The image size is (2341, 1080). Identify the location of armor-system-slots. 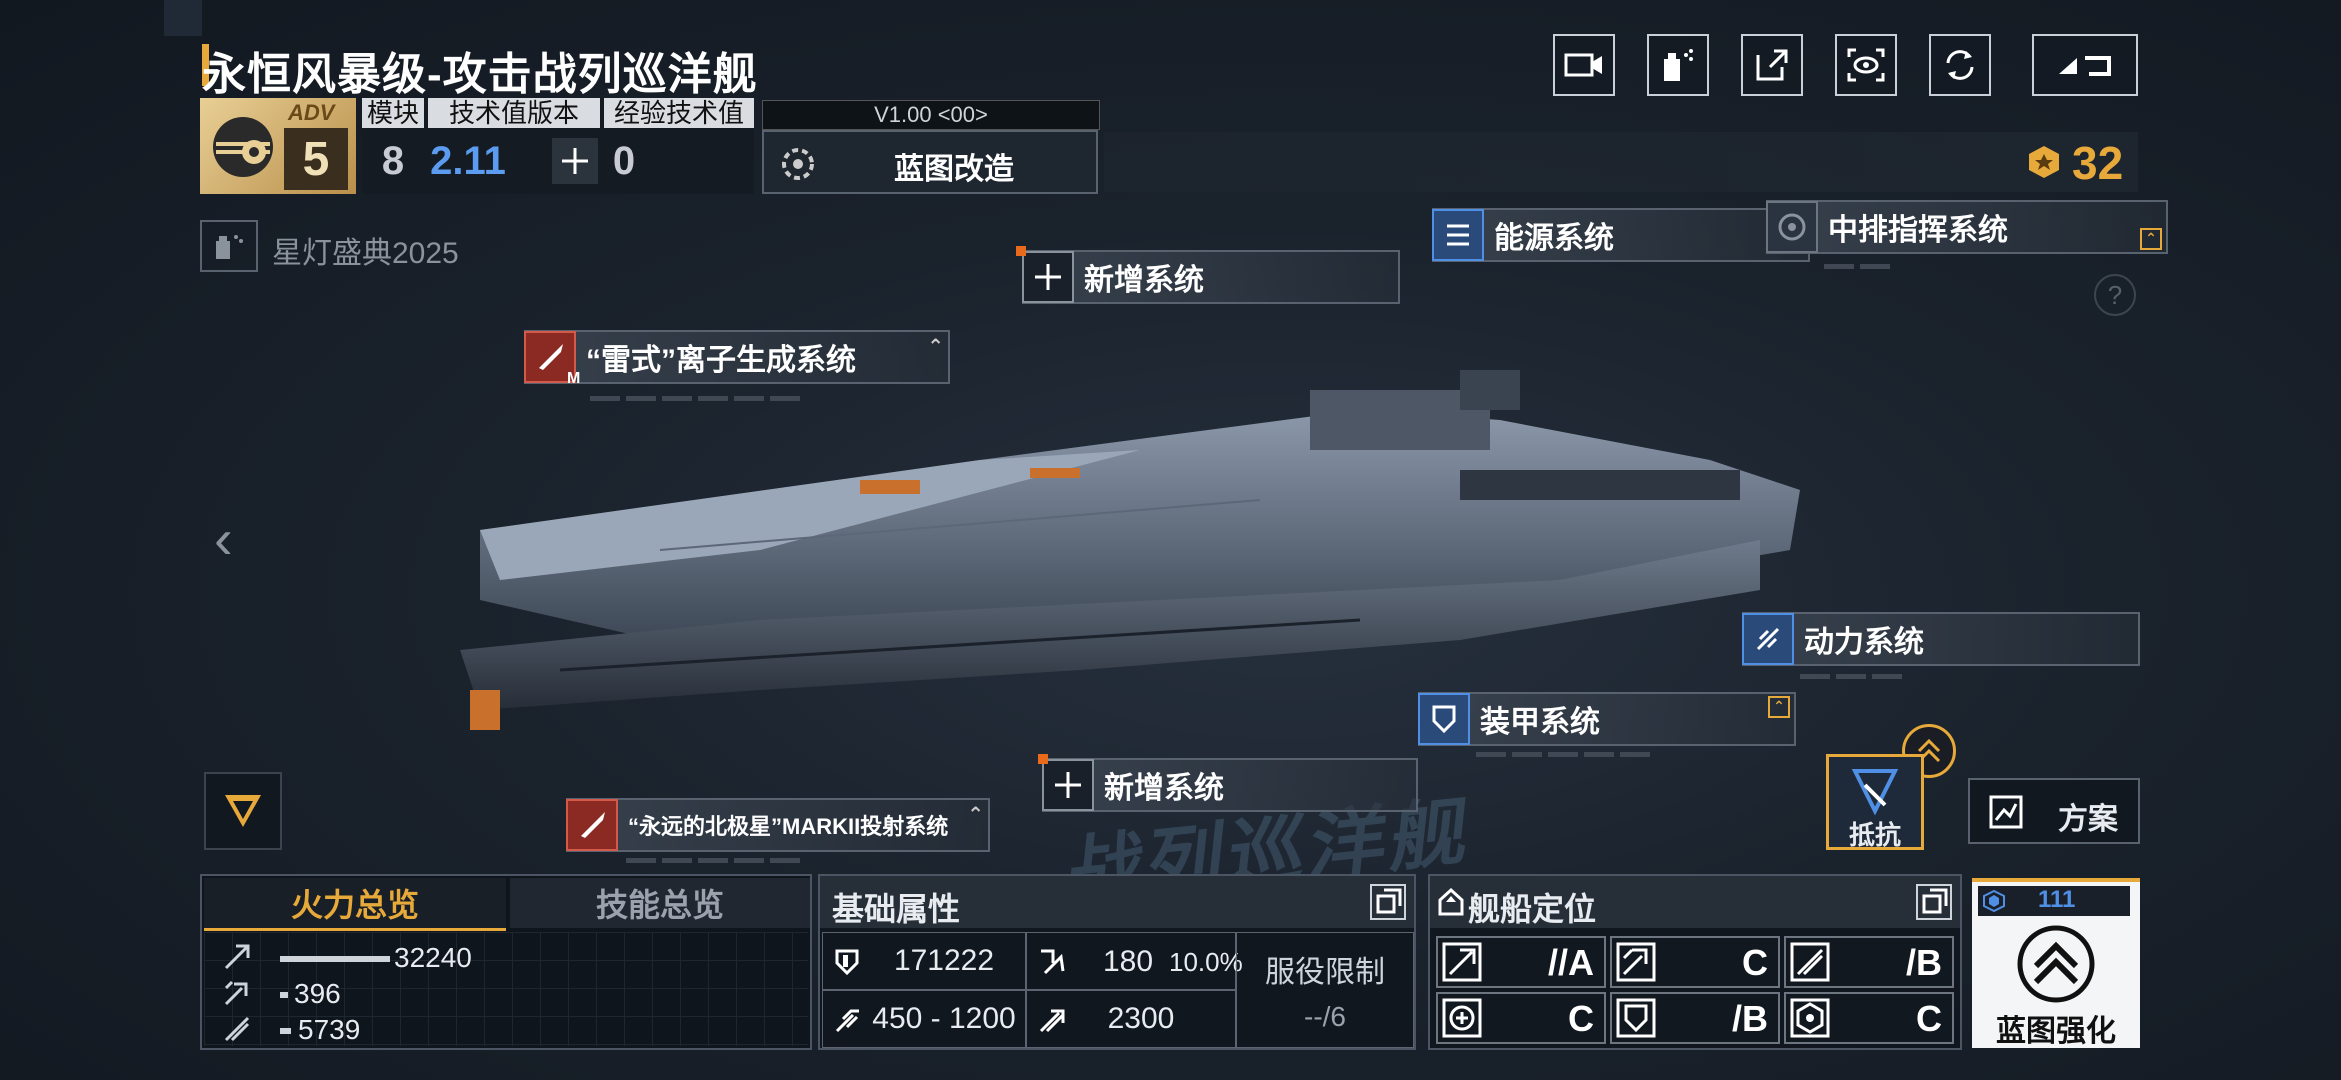
(1563, 754).